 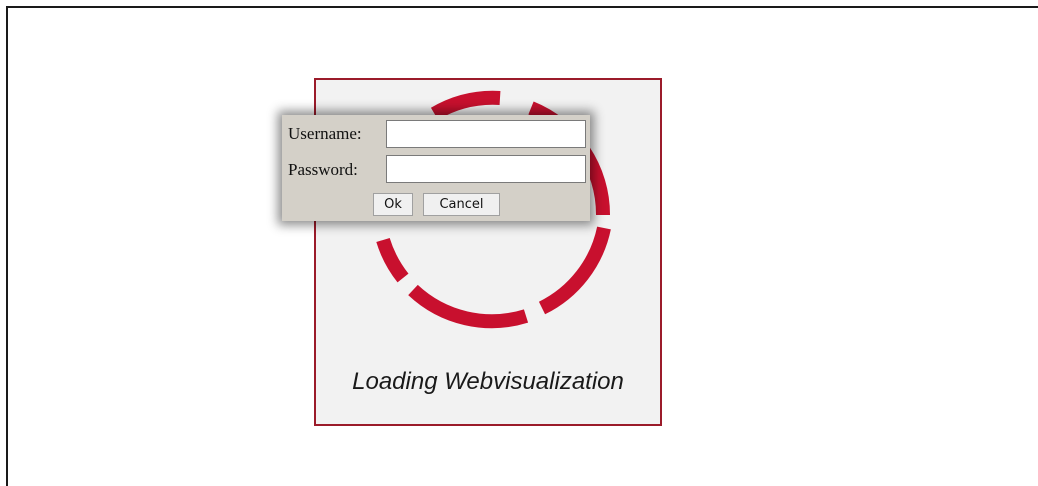 I want to click on loading-text: Loading Webvisualization, so click(x=488, y=381).